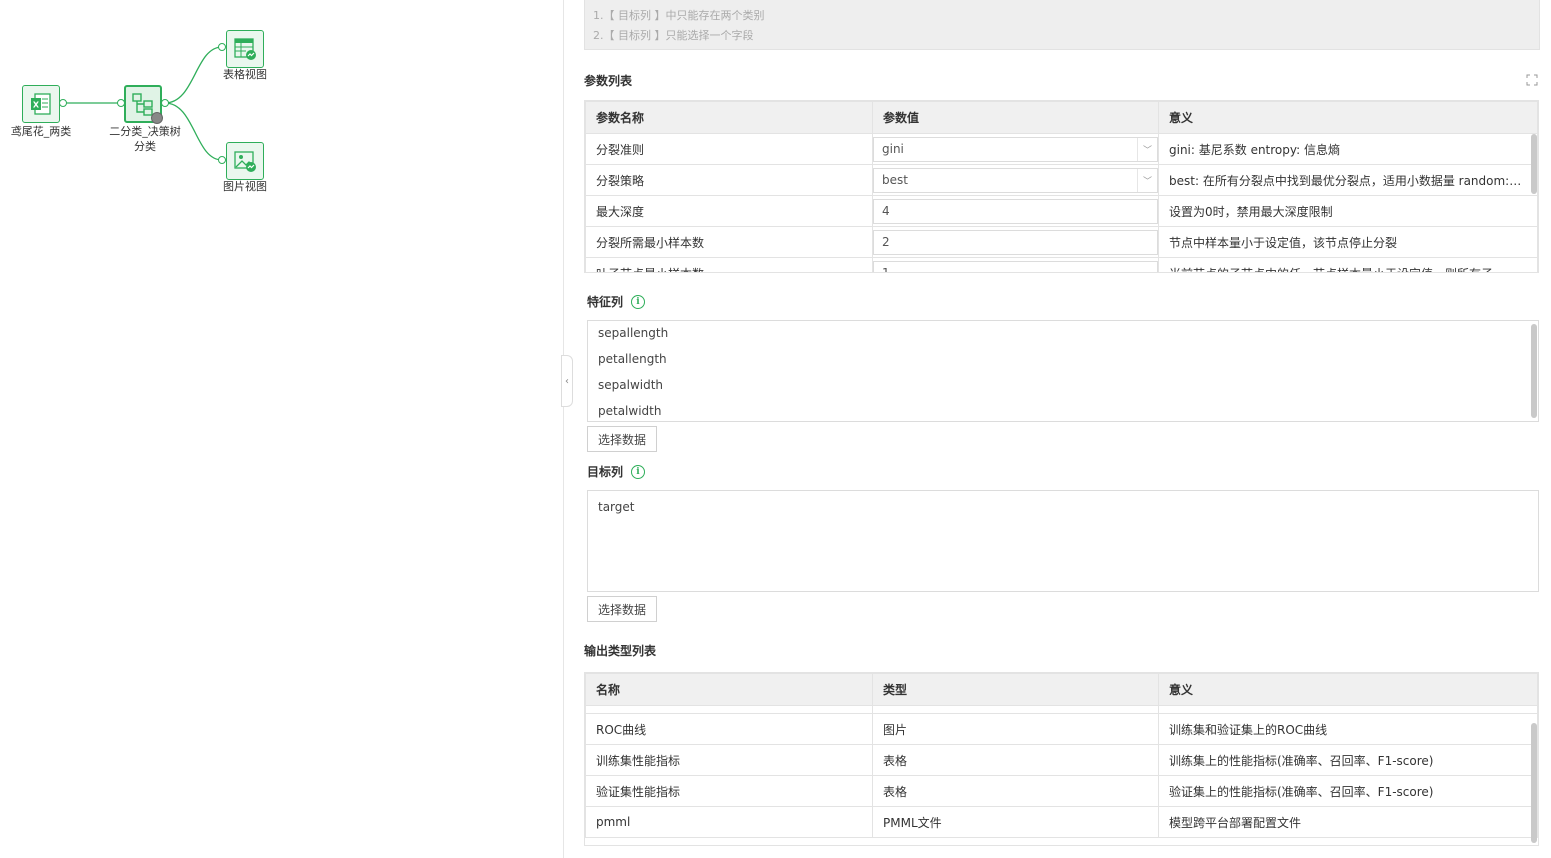  I want to click on select-target-button: 选择数据, so click(622, 609).